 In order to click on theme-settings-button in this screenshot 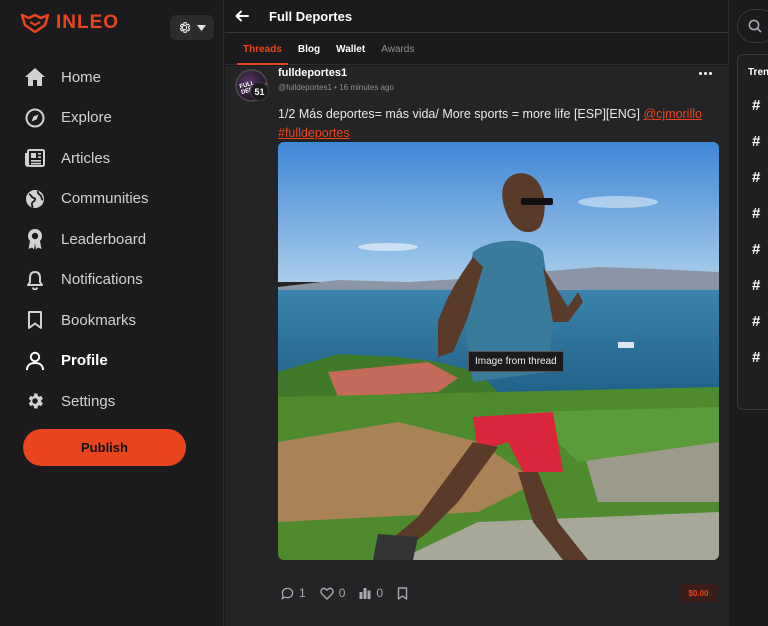, I will do `click(192, 27)`.